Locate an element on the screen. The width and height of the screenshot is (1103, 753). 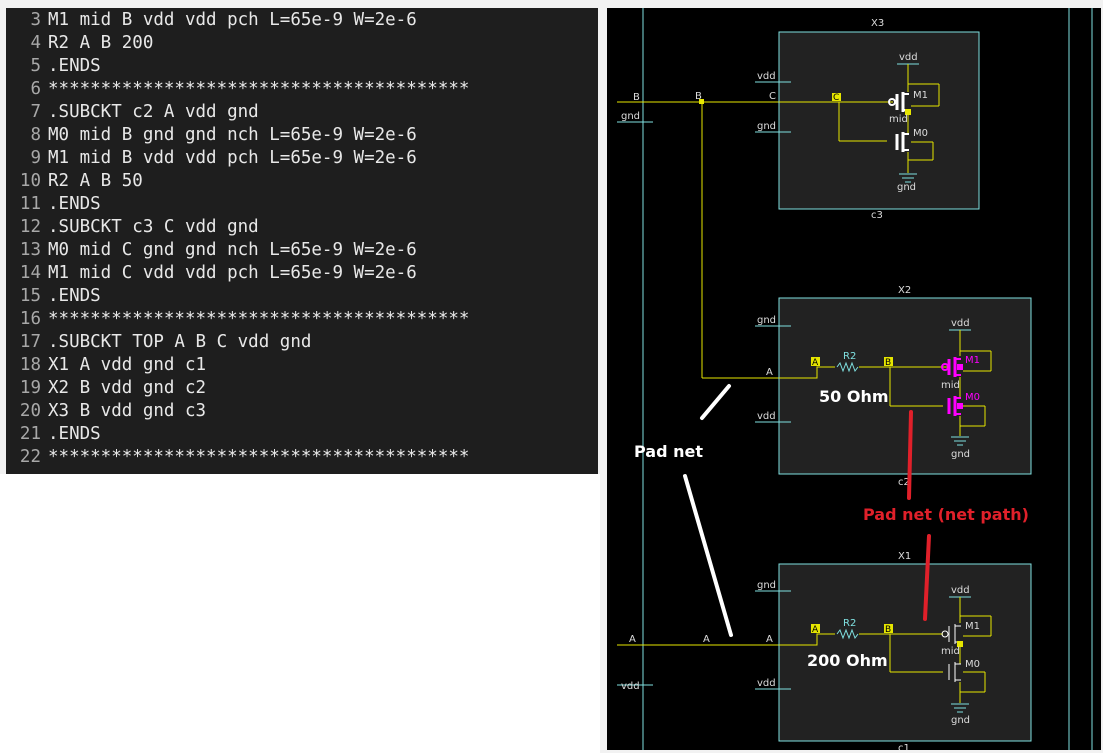
net-label-b: B is located at coordinates (698, 96).